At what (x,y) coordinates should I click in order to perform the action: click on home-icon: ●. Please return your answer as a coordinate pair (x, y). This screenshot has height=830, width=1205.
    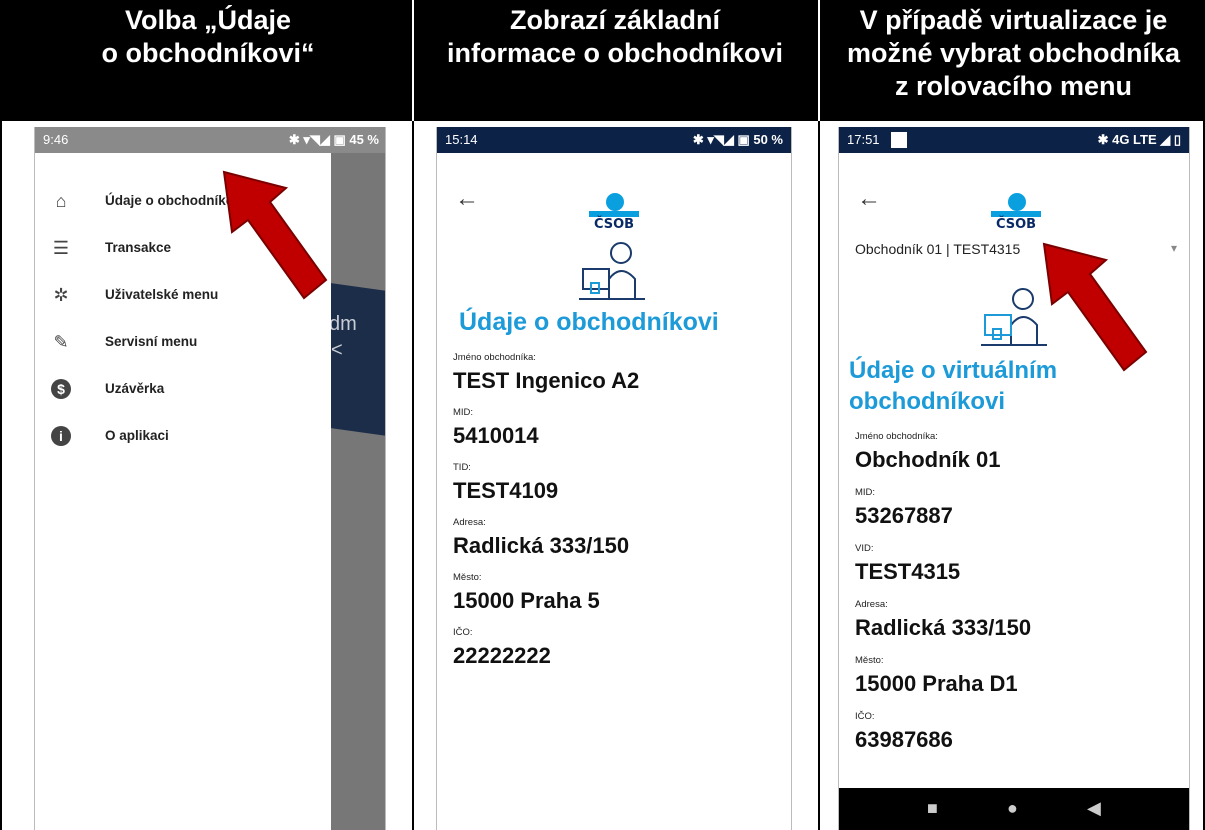
    Looking at the image, I should click on (1012, 808).